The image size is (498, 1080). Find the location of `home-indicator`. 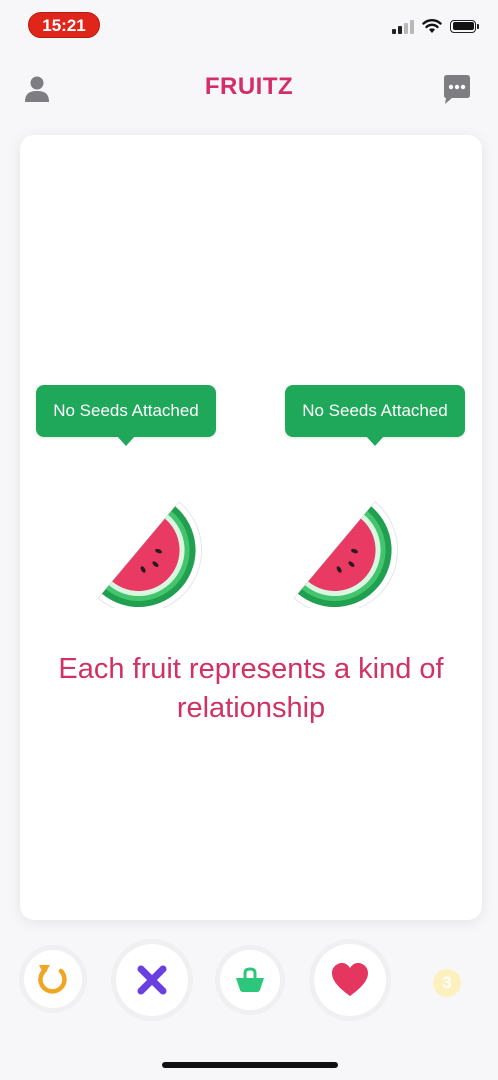

home-indicator is located at coordinates (250, 1065).